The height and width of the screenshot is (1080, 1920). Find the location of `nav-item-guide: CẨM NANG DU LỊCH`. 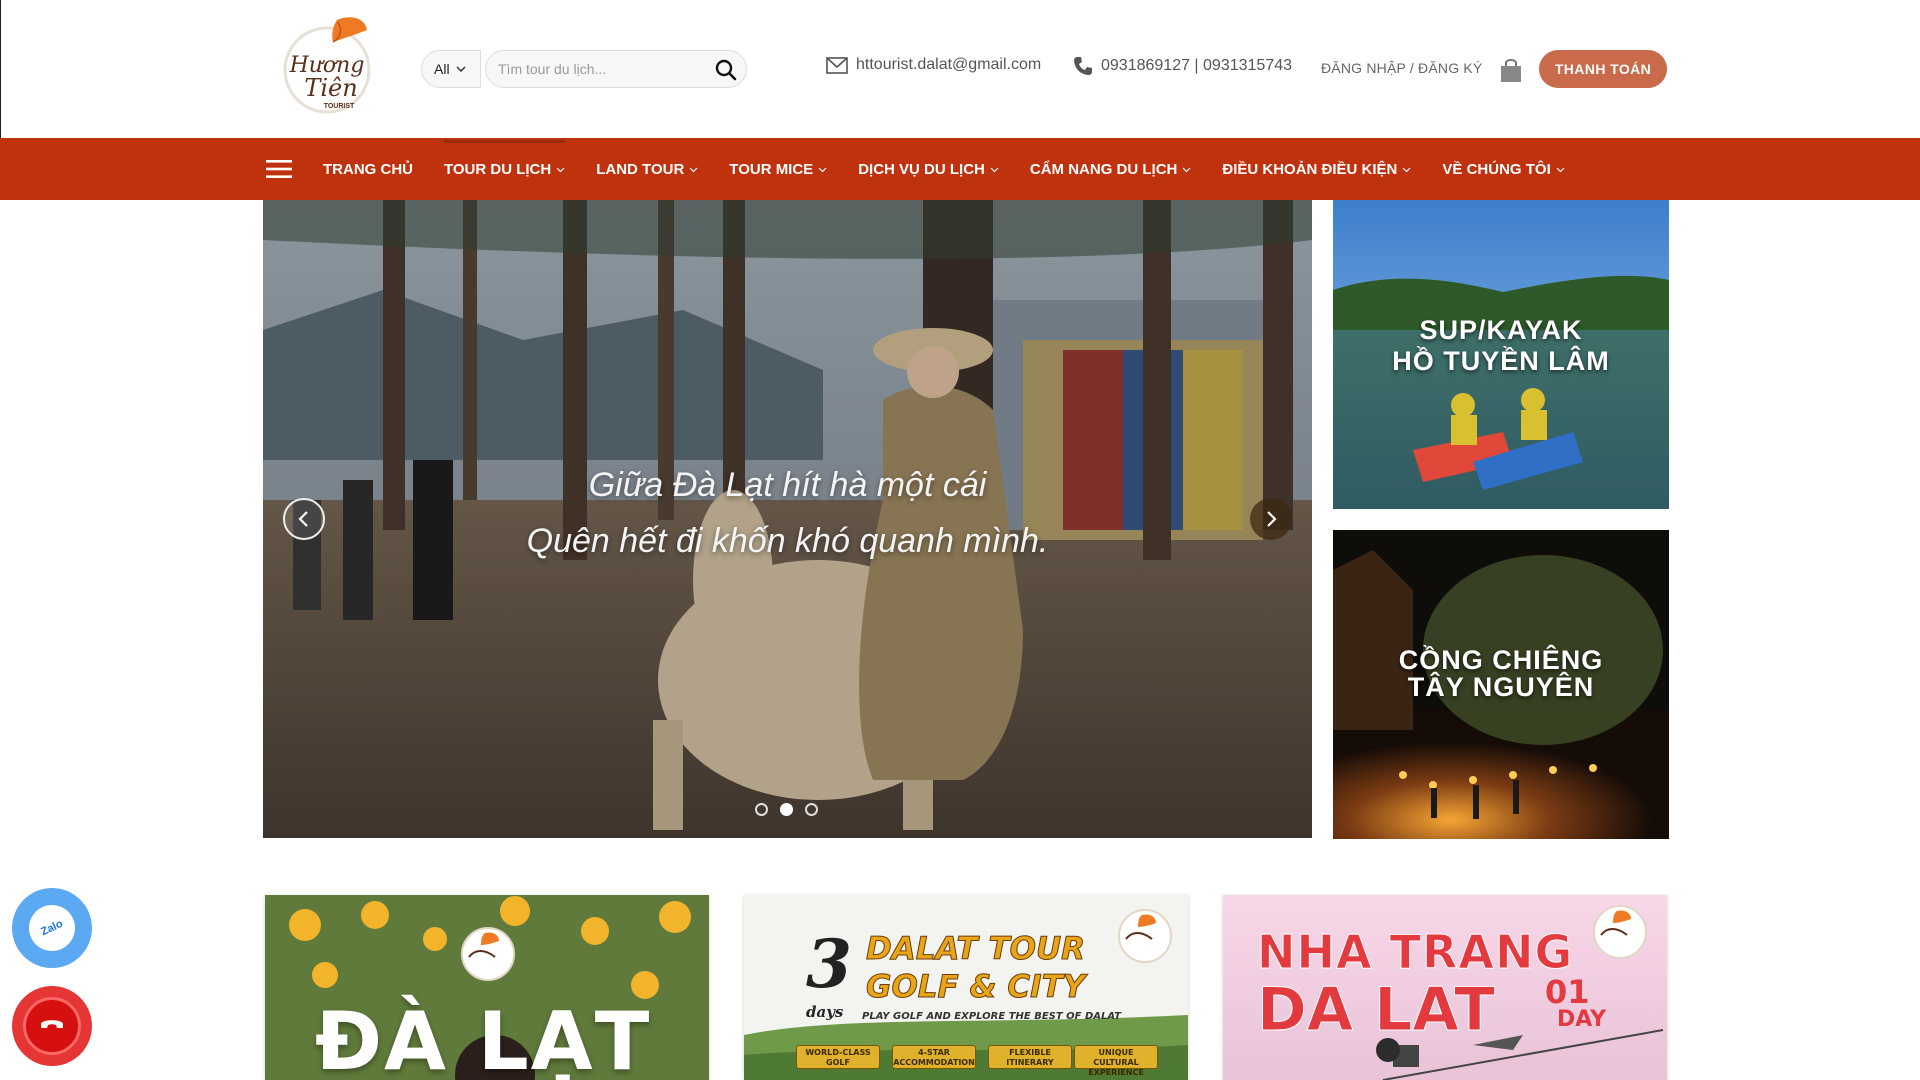

nav-item-guide: CẨM NANG DU LỊCH is located at coordinates (1111, 169).